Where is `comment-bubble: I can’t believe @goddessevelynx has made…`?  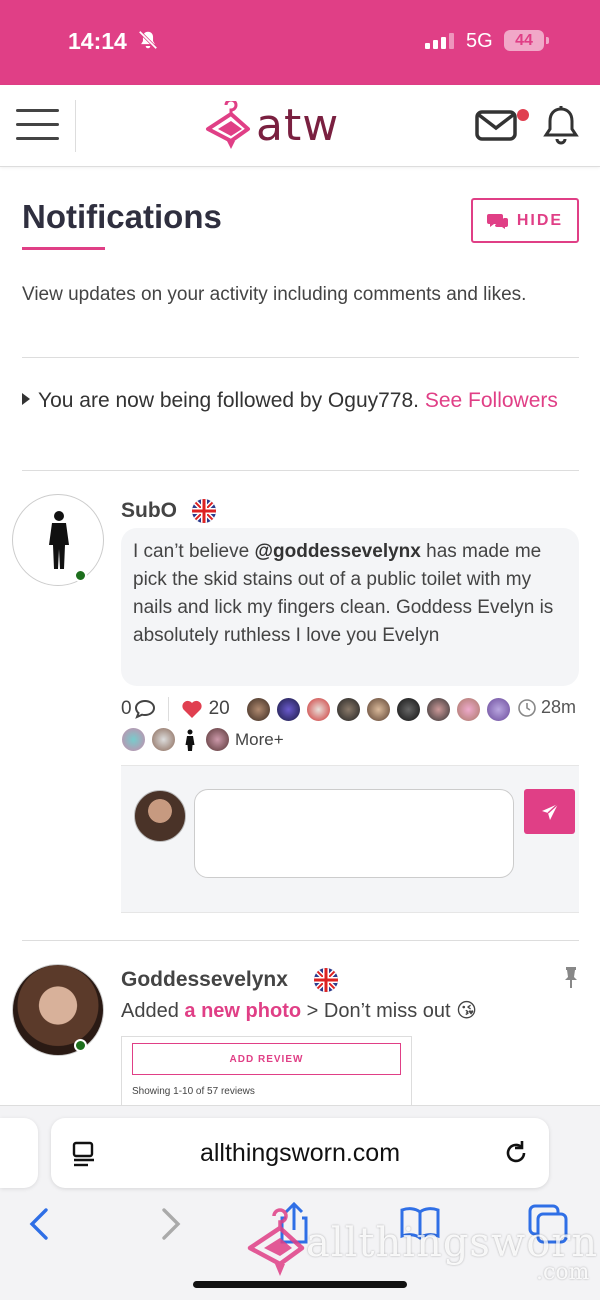
comment-bubble: I can’t believe @goddessevelynx has made… is located at coordinates (350, 607).